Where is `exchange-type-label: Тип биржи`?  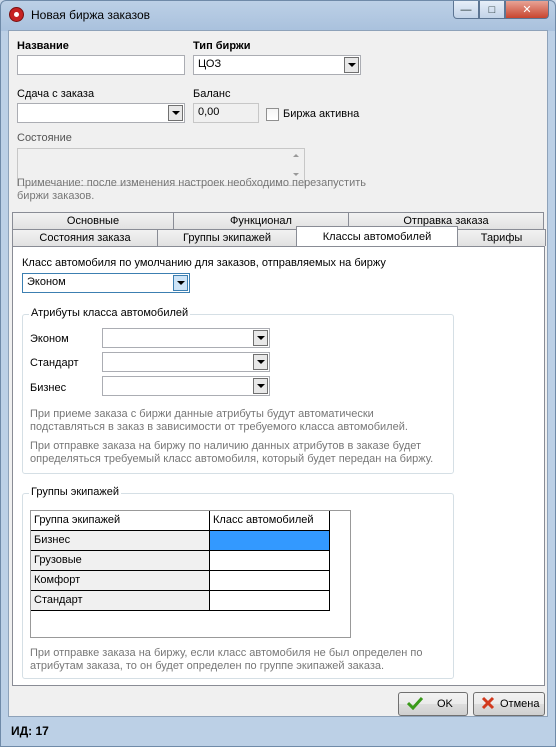 exchange-type-label: Тип биржи is located at coordinates (222, 46).